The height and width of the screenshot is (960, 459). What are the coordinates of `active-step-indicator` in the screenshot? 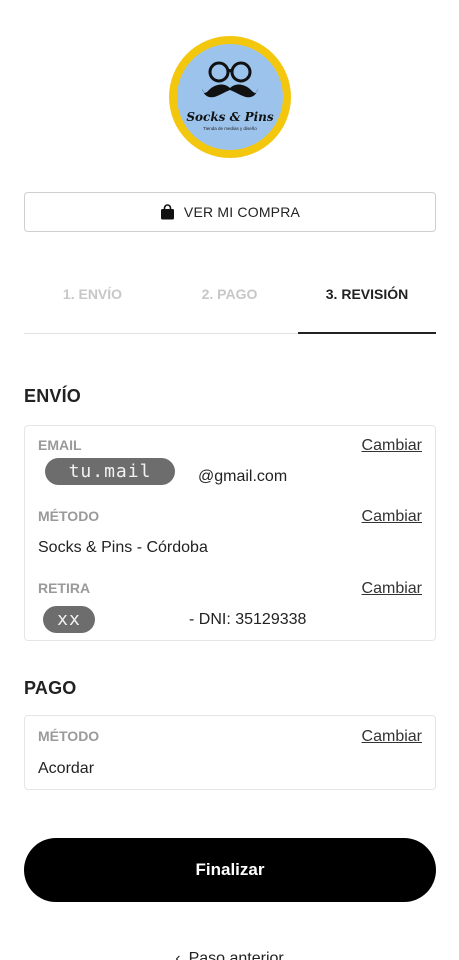 It's located at (367, 333).